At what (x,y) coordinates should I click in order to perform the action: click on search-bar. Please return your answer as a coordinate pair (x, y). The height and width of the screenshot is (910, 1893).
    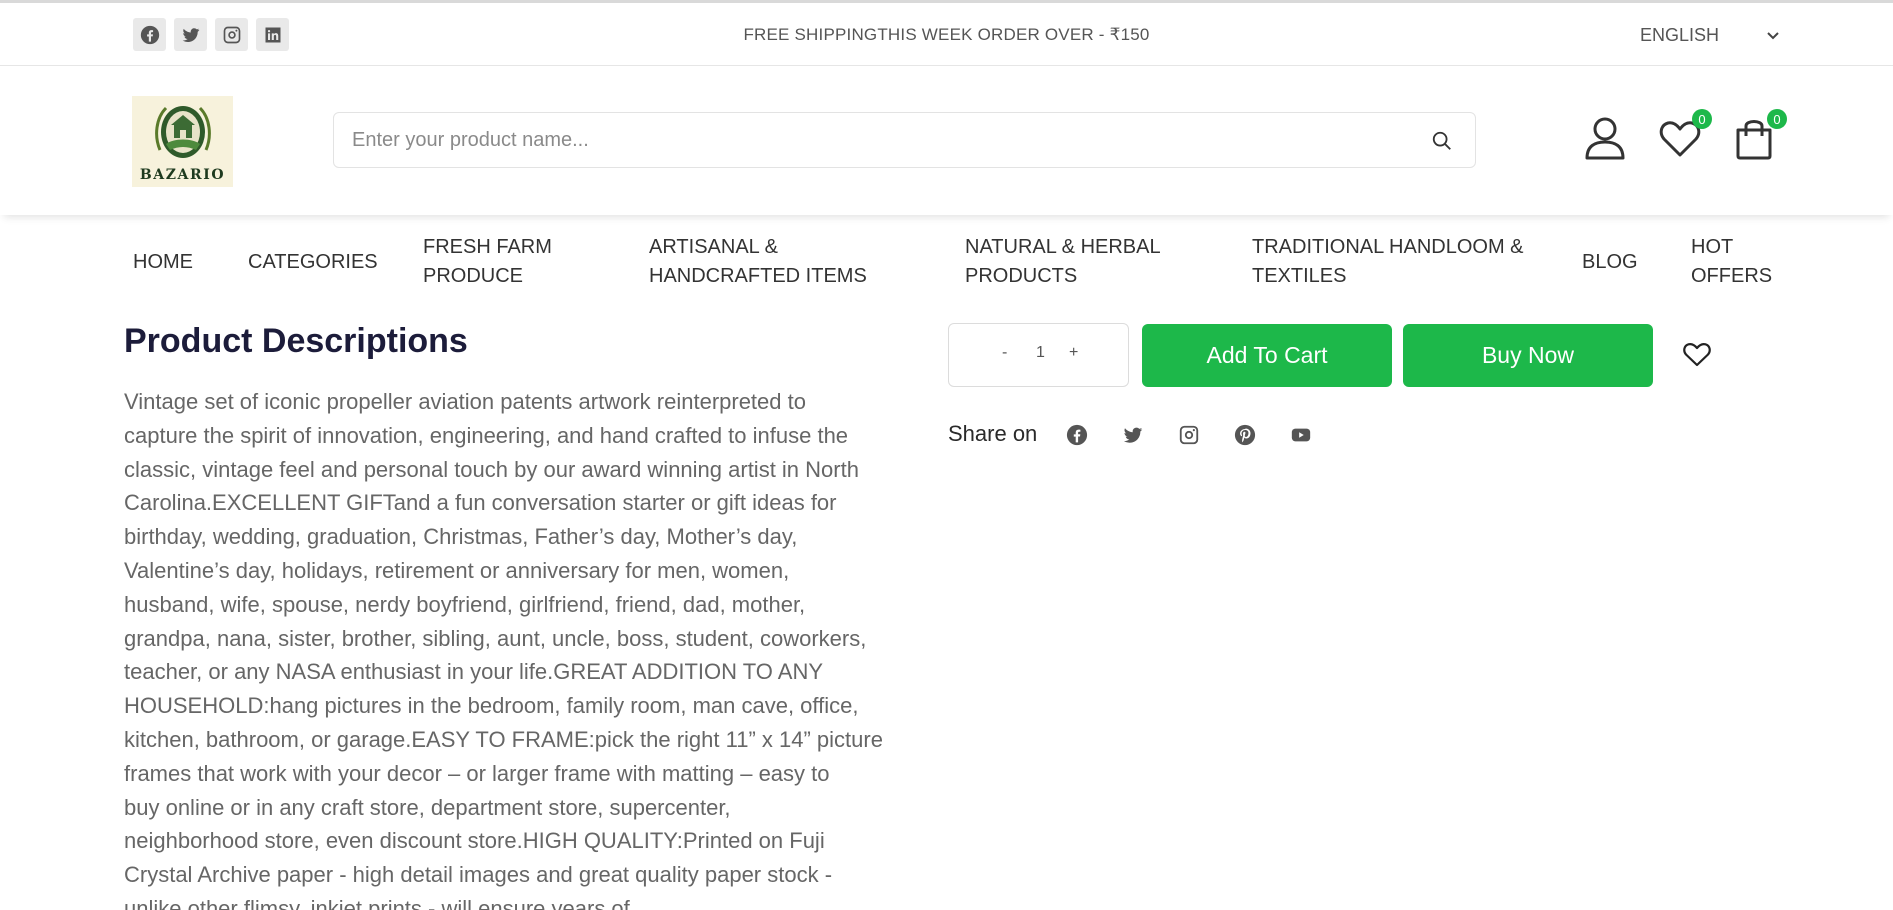
    Looking at the image, I should click on (904, 140).